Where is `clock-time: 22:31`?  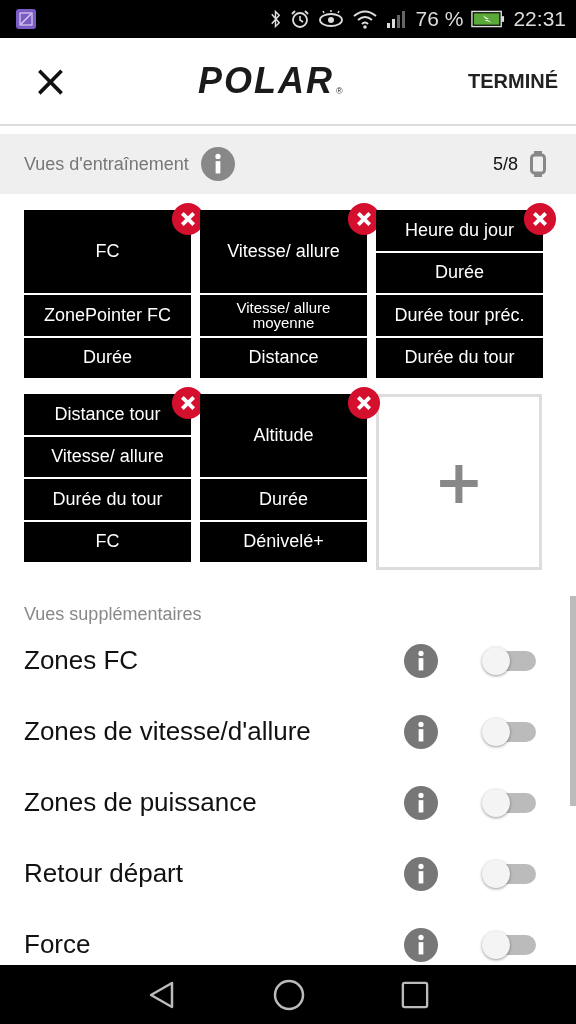 clock-time: 22:31 is located at coordinates (539, 19).